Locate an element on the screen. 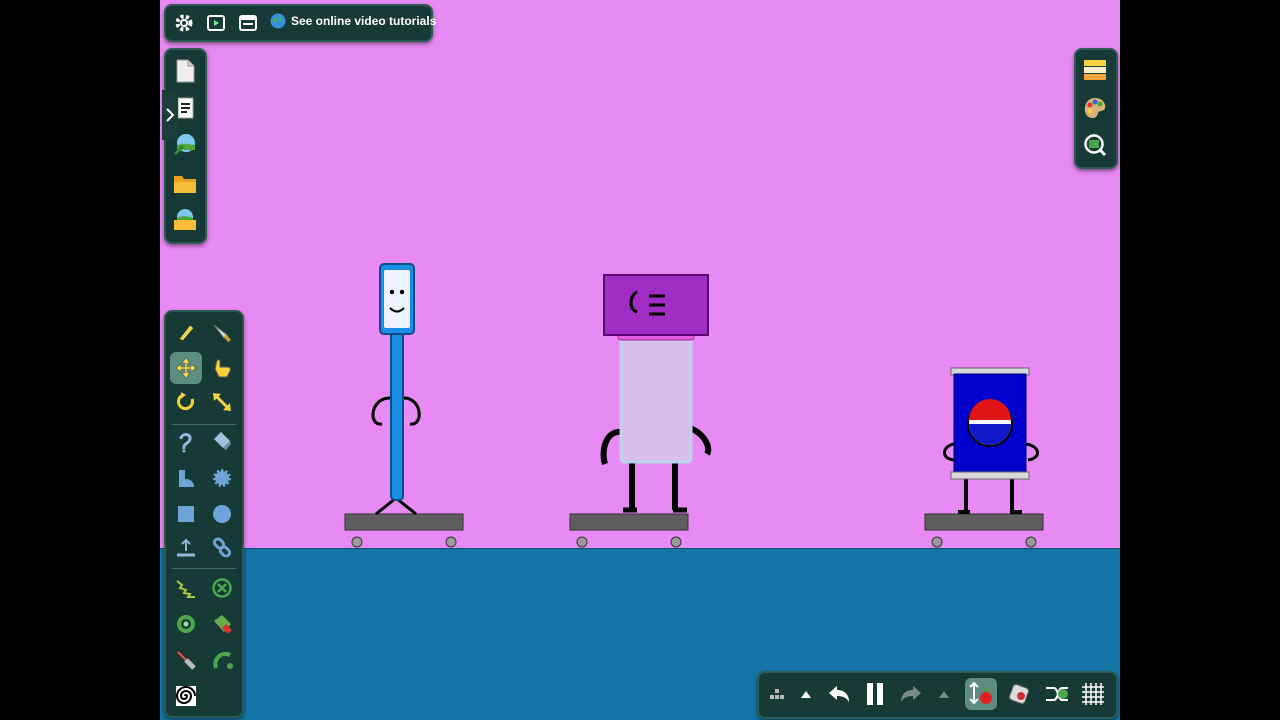 This screenshot has height=720, width=1280. spiral-icon is located at coordinates (185, 696).